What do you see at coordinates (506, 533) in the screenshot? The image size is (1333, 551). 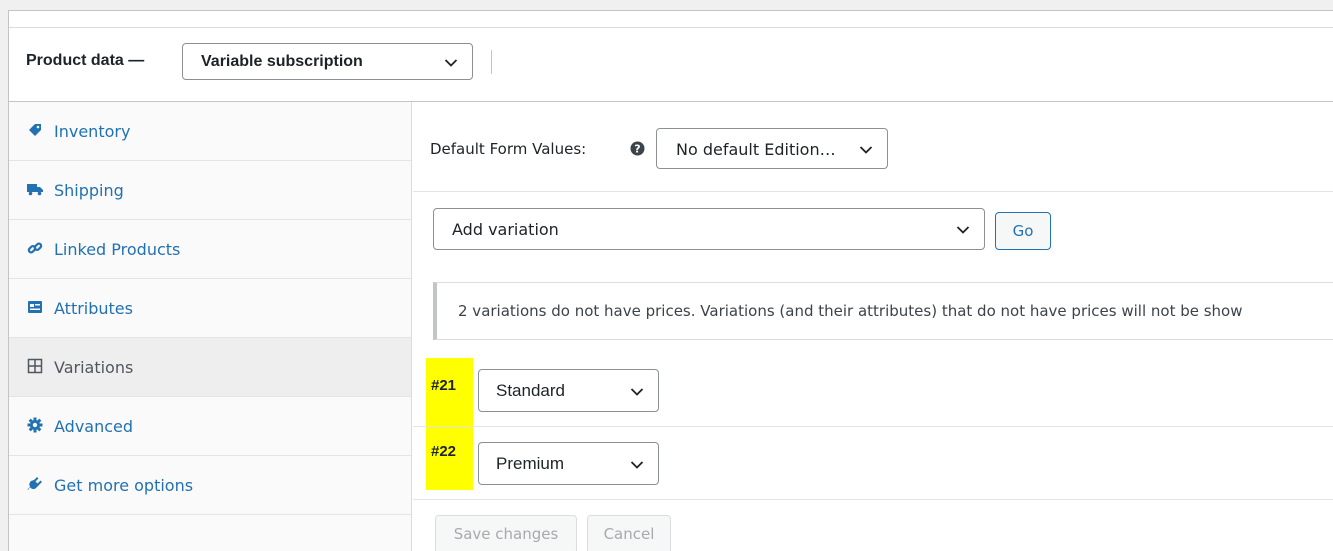 I see `save-changes-button: Save changes` at bounding box center [506, 533].